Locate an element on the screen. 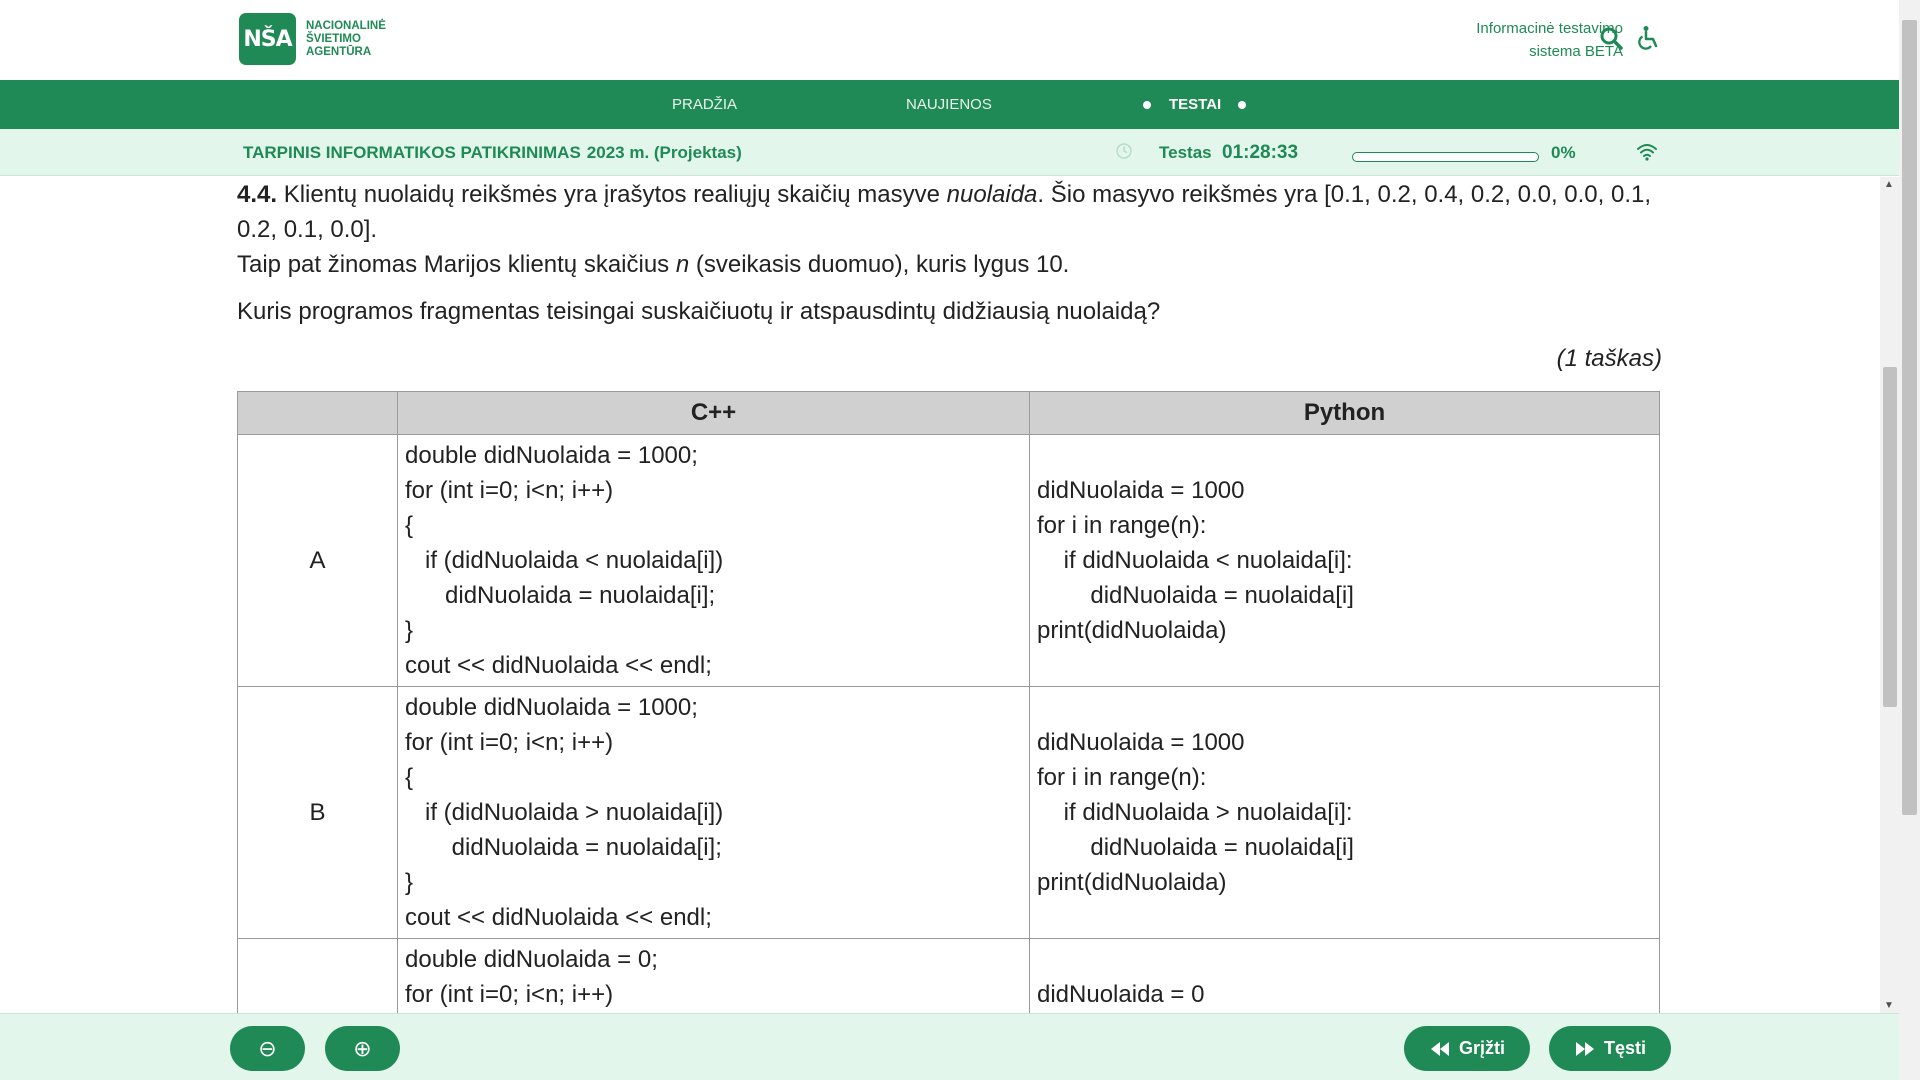  table-header-cpp: C++ is located at coordinates (713, 413).